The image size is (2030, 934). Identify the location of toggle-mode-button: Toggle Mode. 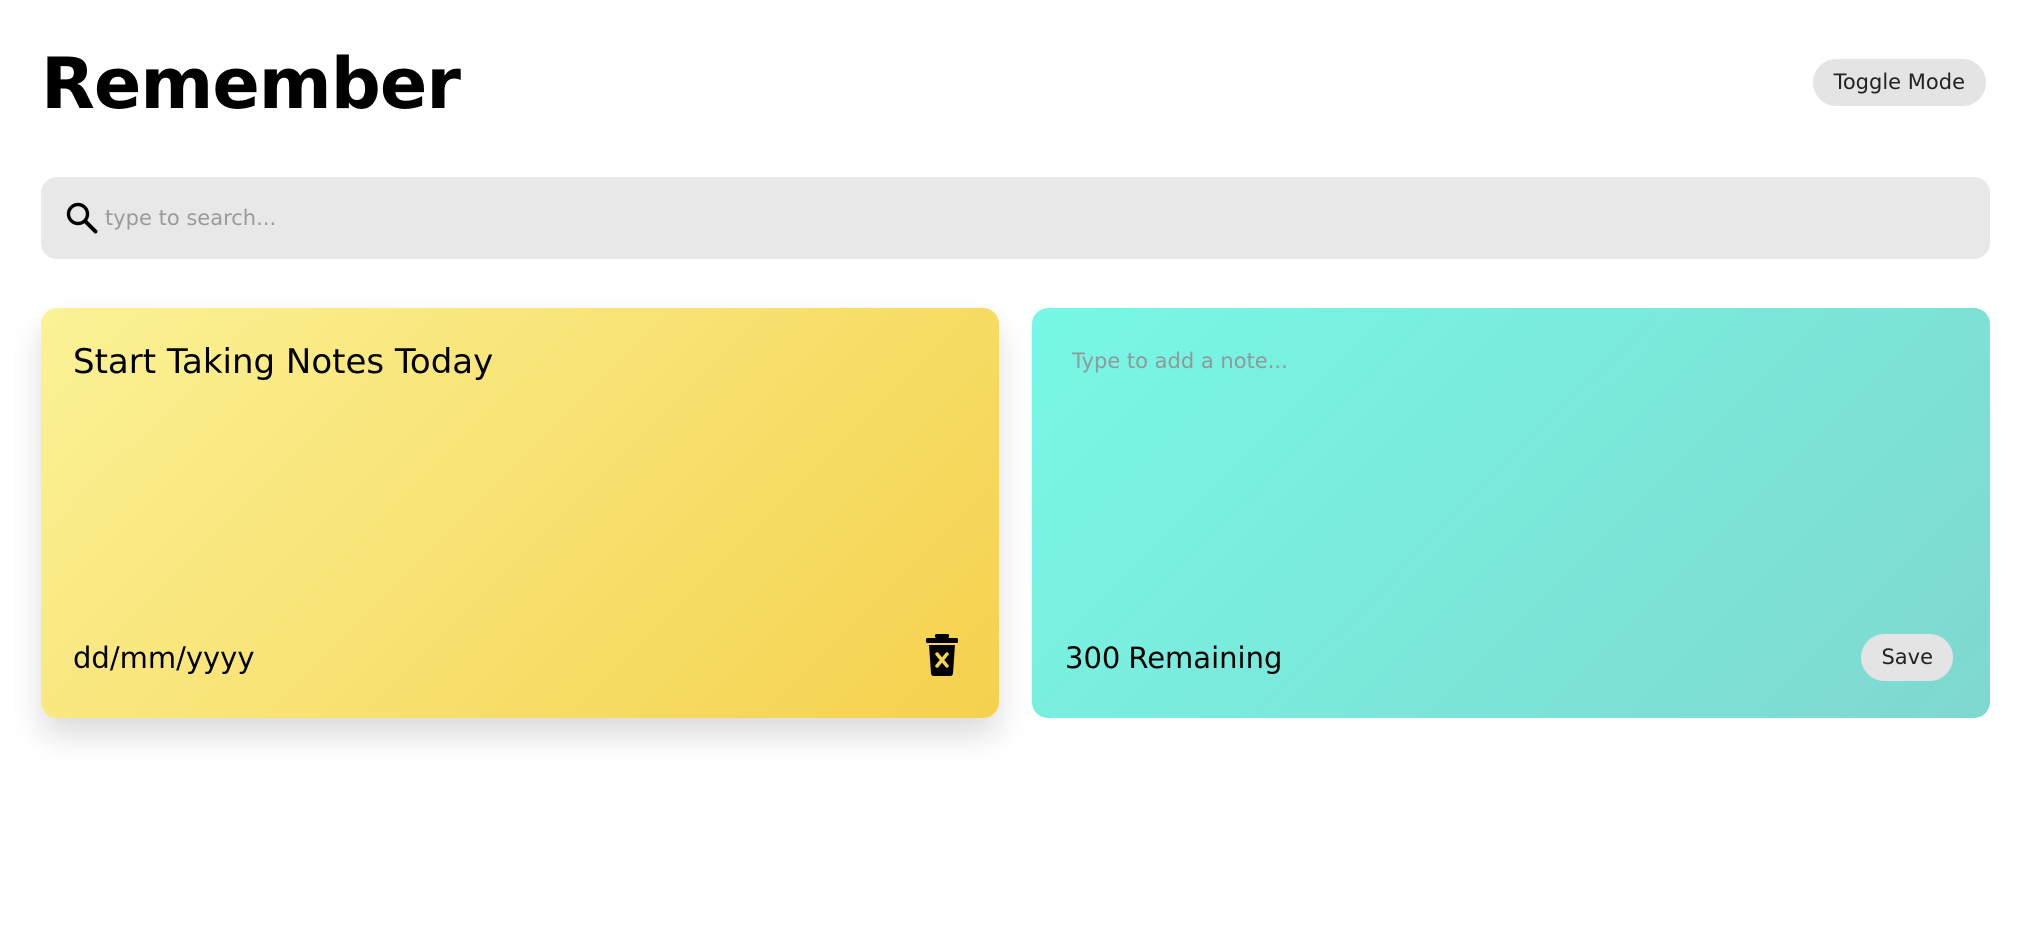
(1899, 82).